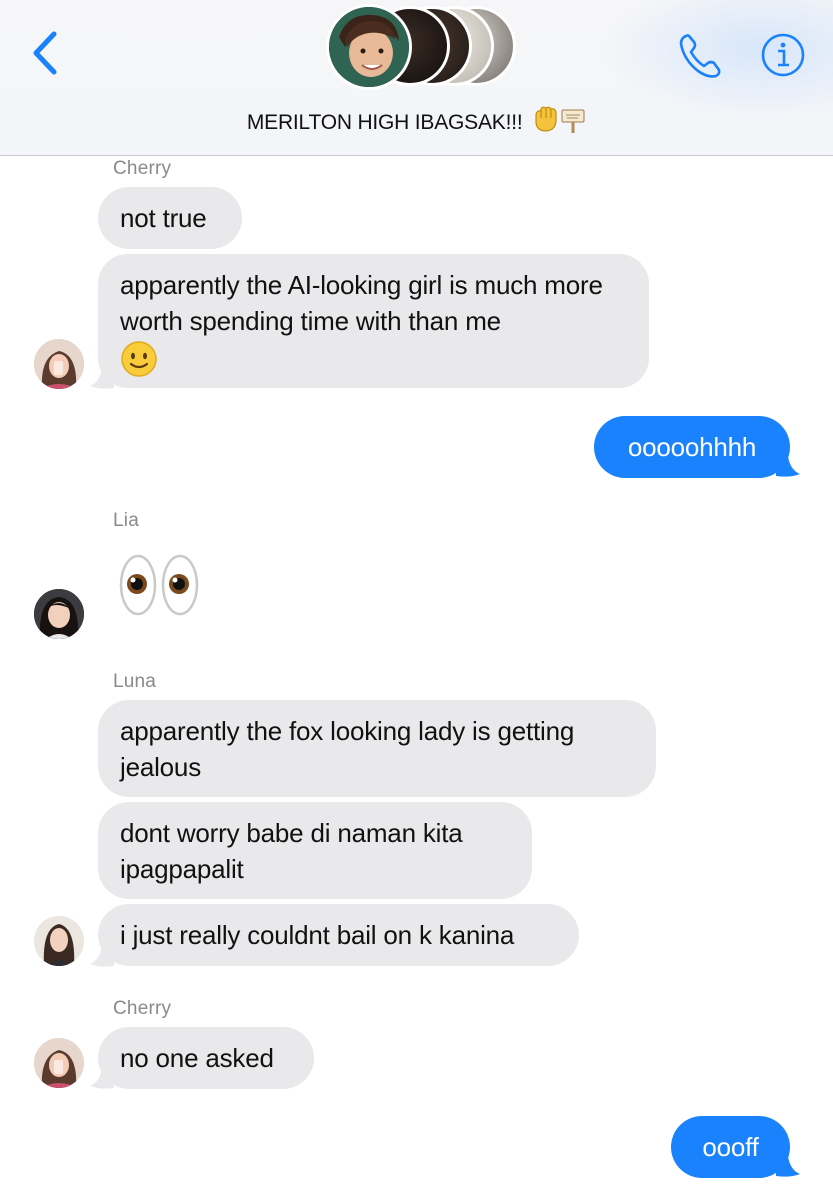  Describe the element at coordinates (163, 218) in the screenshot. I see `message-text: not true` at that location.